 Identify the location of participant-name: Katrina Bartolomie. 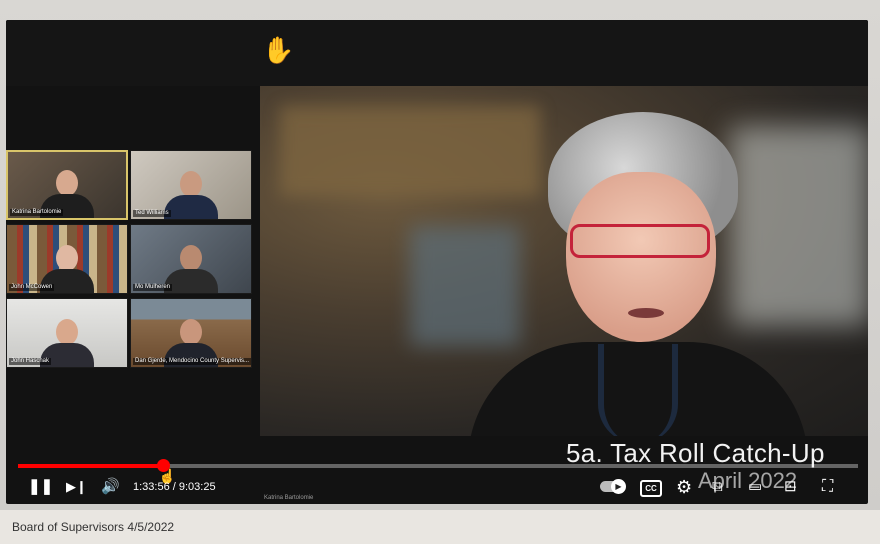
(37, 212).